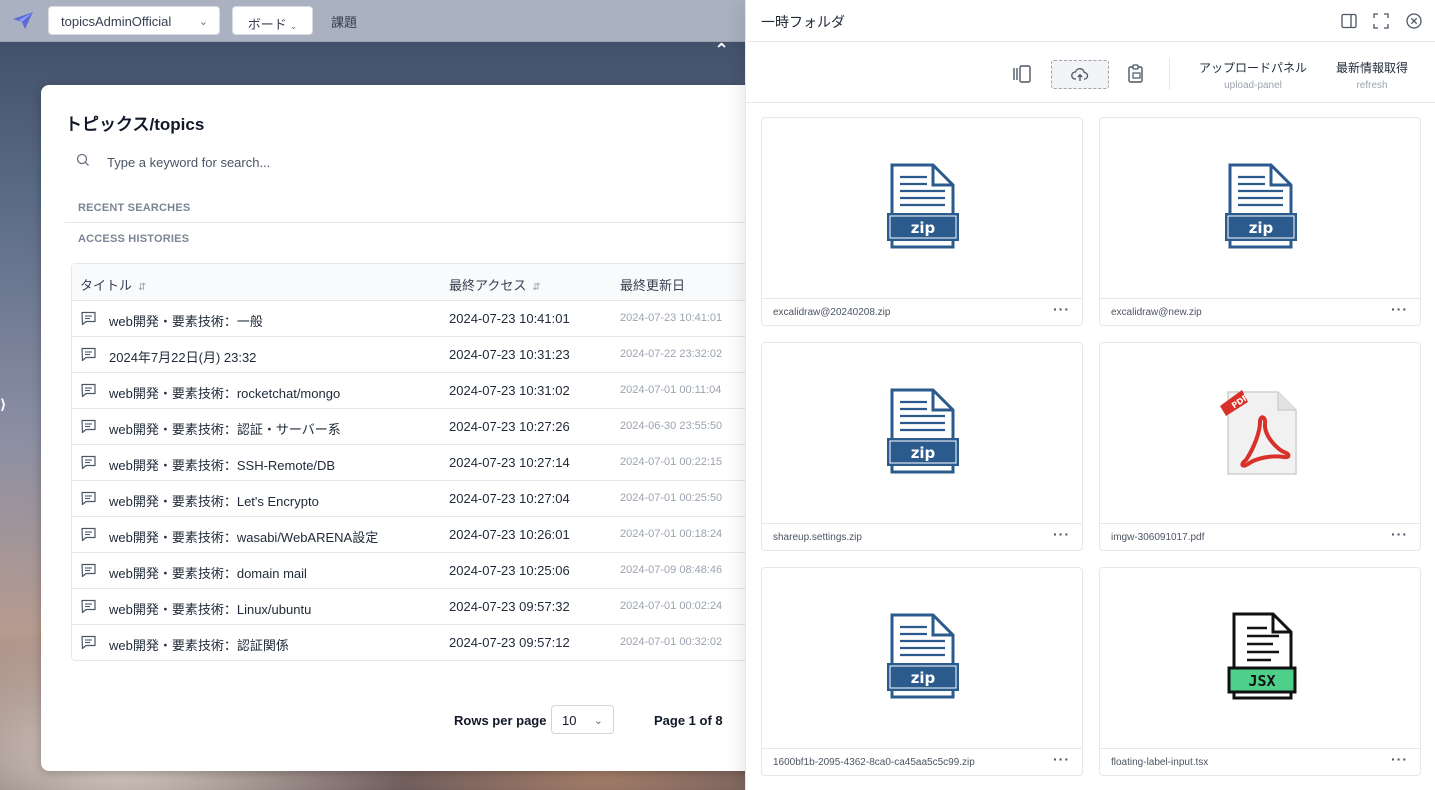 The height and width of the screenshot is (790, 1435). Describe the element at coordinates (509, 354) in the screenshot. I see `last-access: 2024-07-23 10:31:23` at that location.